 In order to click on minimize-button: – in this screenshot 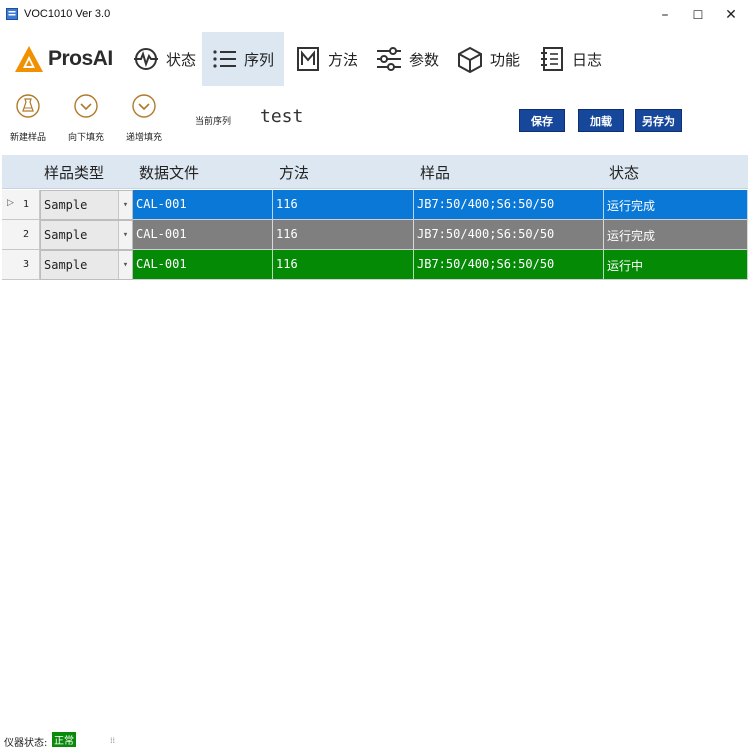, I will do `click(665, 15)`.